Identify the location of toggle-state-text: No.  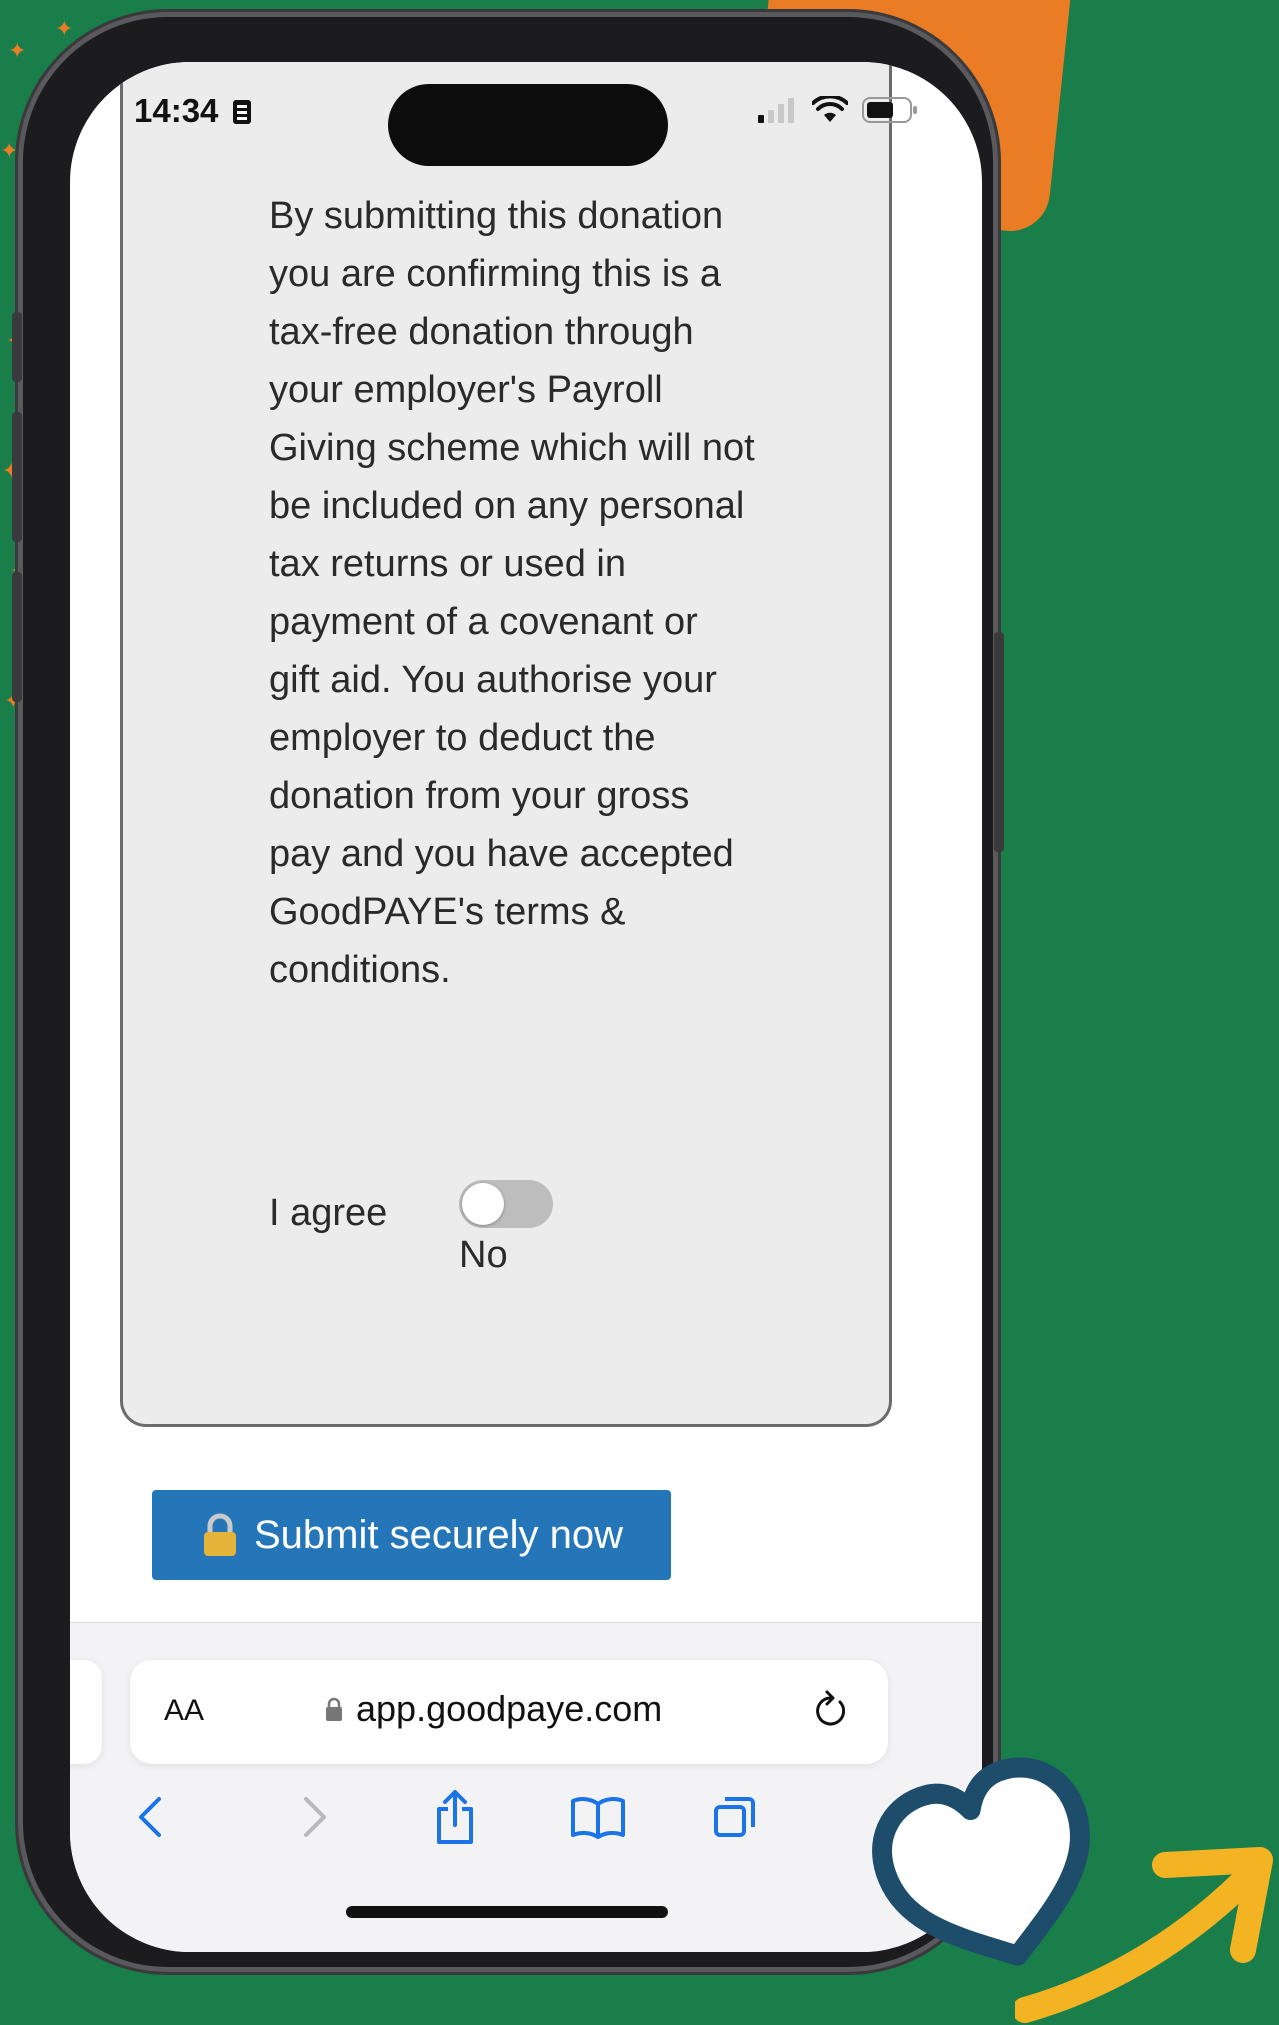
(483, 1255).